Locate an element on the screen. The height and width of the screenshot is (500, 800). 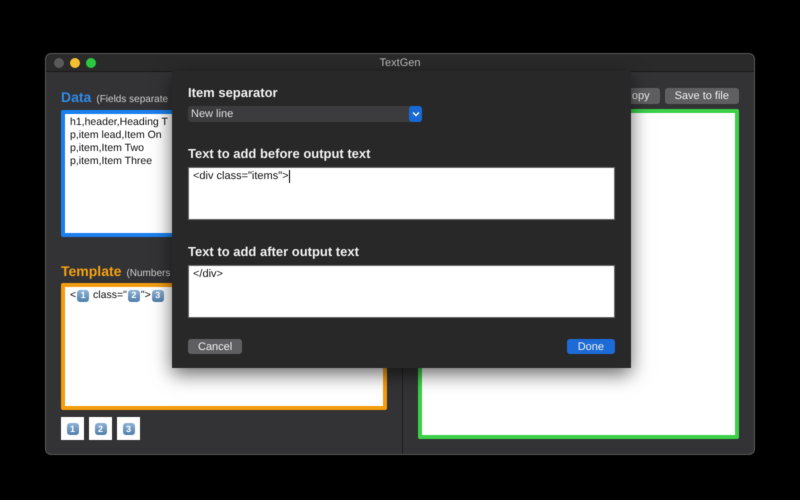
separator-select: New line is located at coordinates (305, 114).